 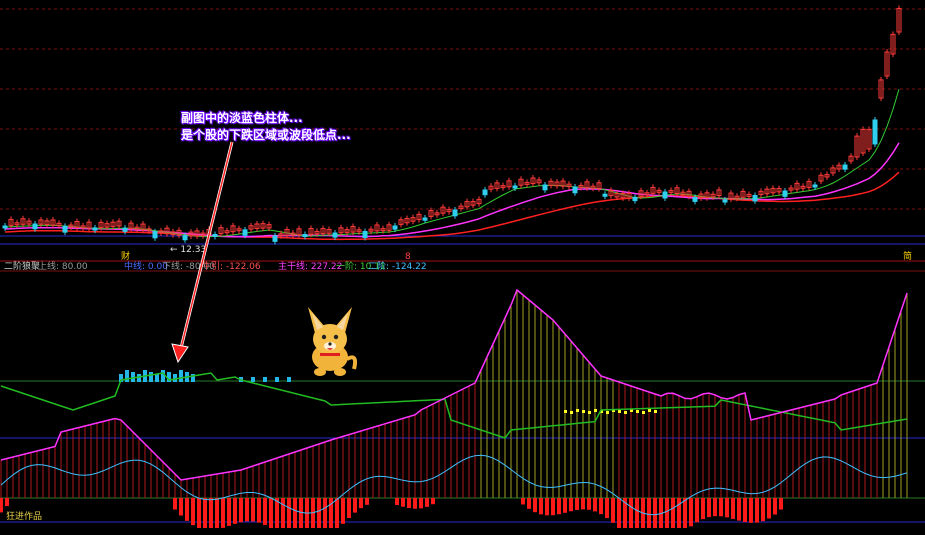 I want to click on indicator-name: 二阶狼聚, so click(x=22, y=266).